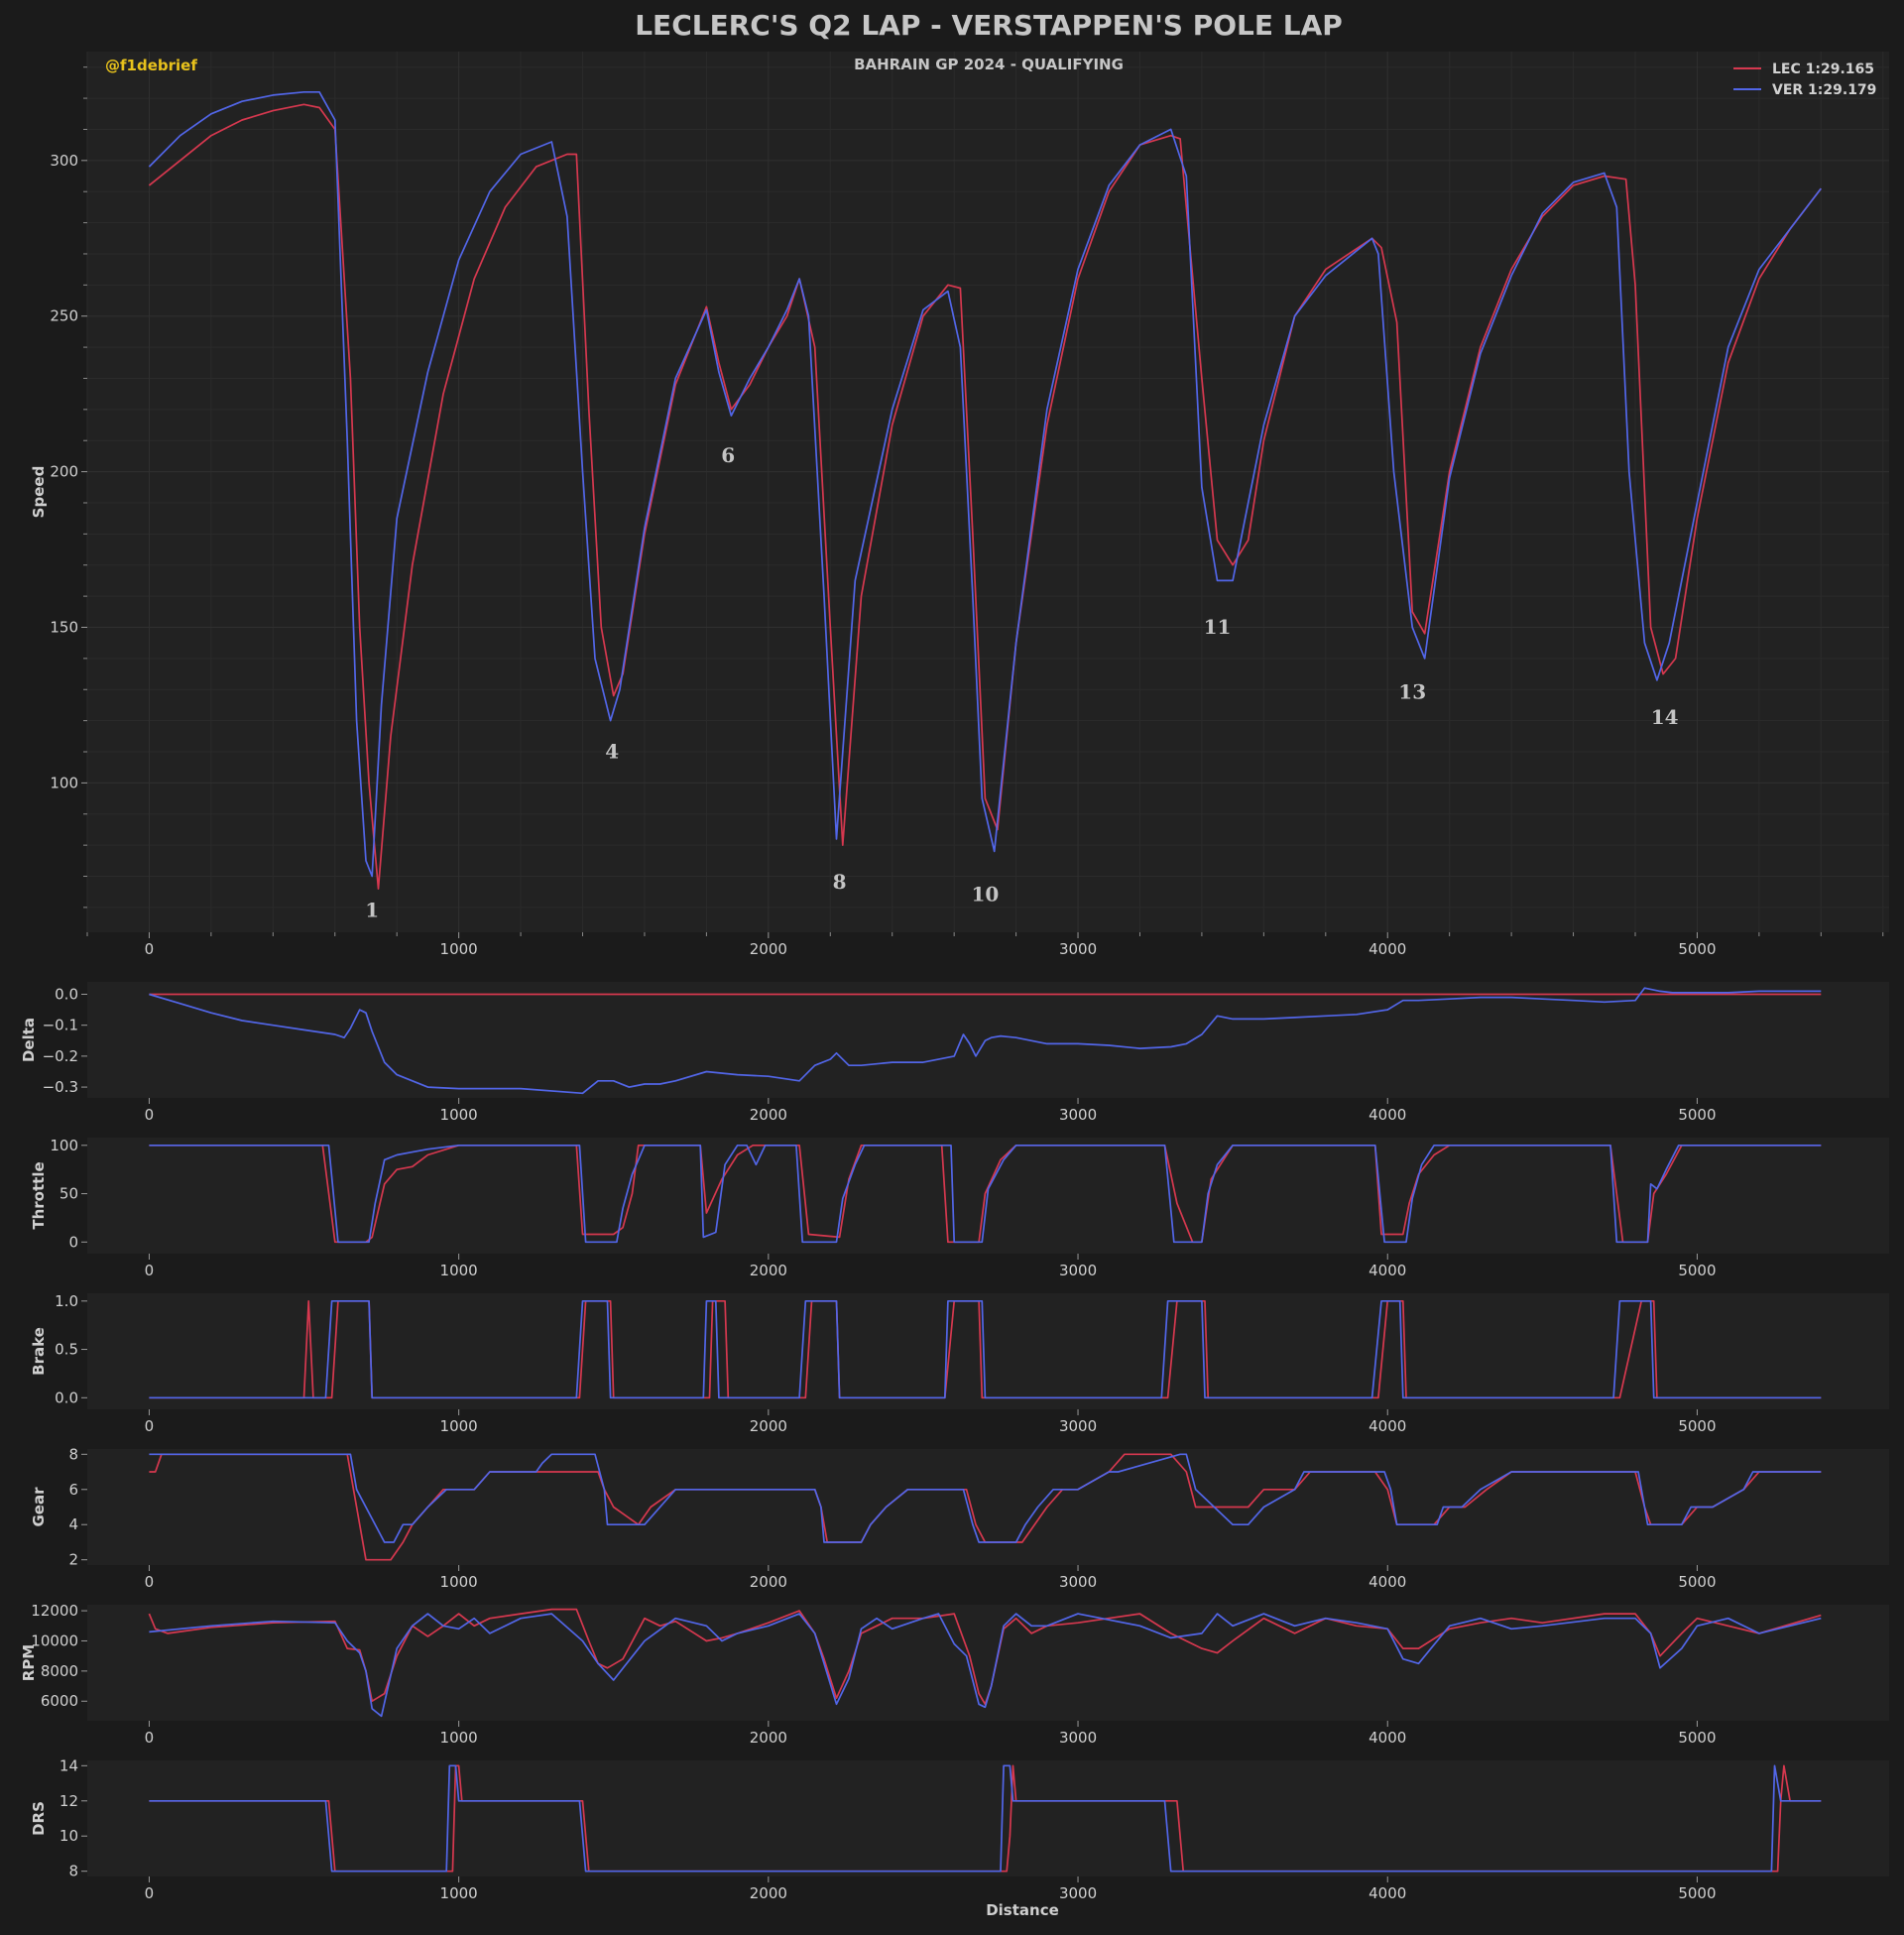 This screenshot has width=1904, height=1935. I want to click on drs-y-tick-label: 10, so click(69, 1836).